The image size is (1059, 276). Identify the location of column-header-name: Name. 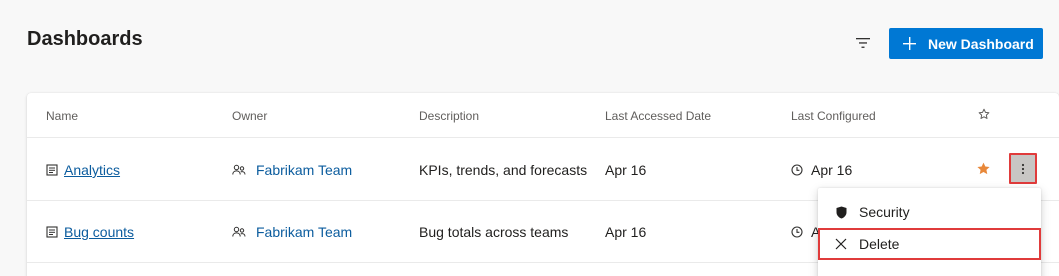
(62, 116).